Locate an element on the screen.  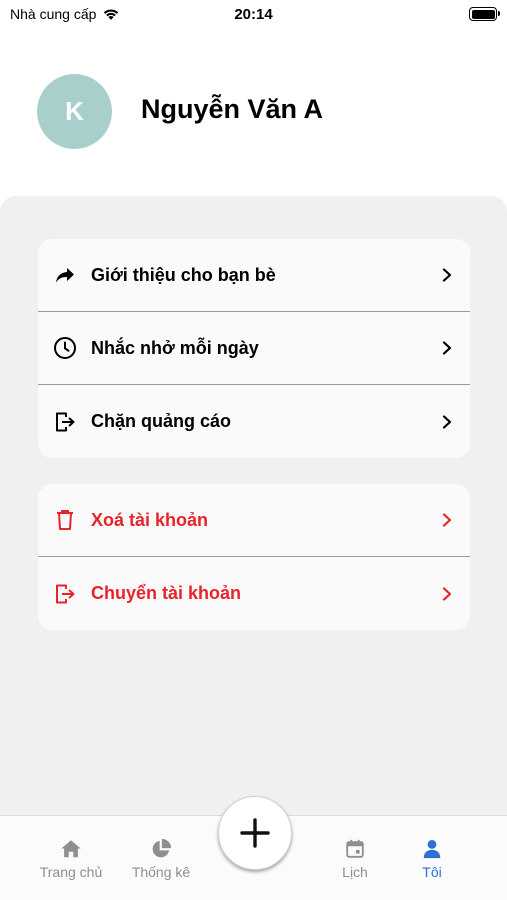
tab-stats: Thống kê is located at coordinates (161, 859).